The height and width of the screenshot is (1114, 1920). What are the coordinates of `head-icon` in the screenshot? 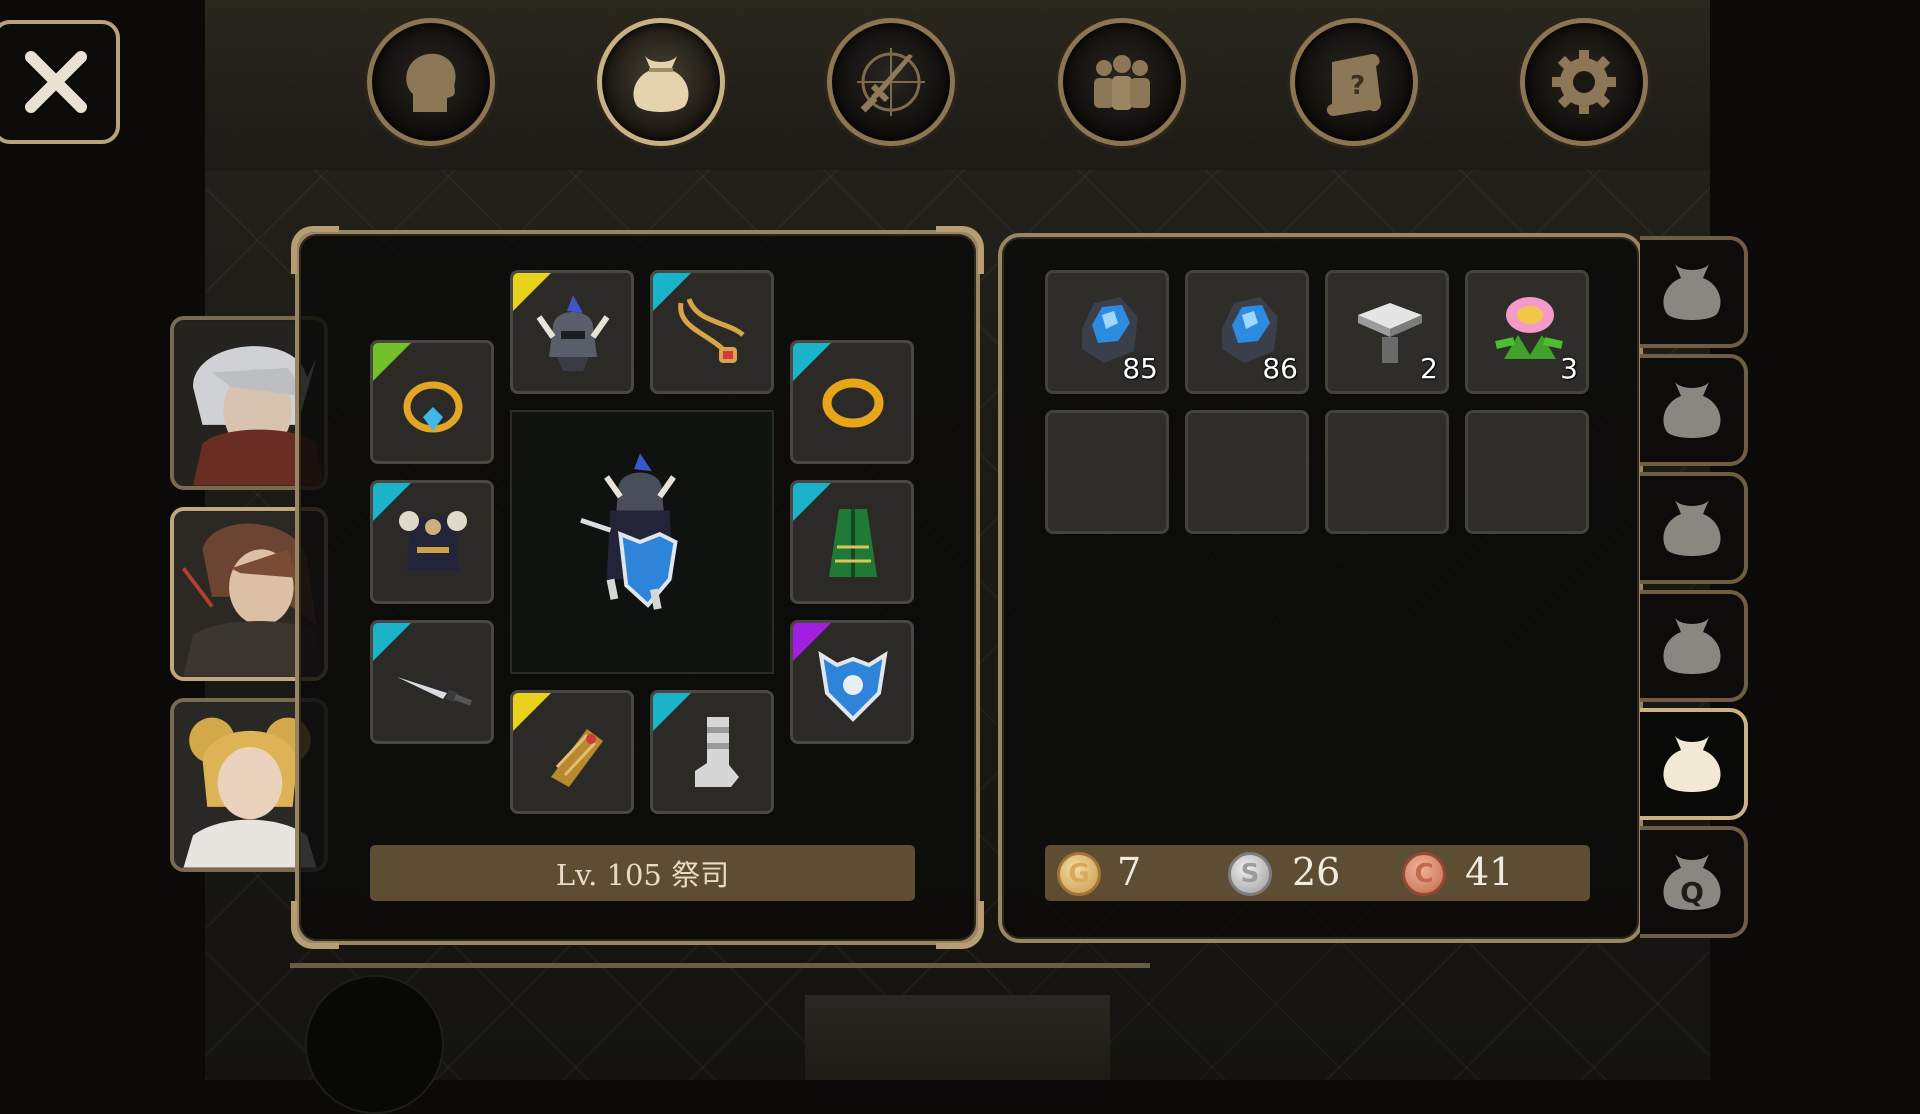 It's located at (431, 82).